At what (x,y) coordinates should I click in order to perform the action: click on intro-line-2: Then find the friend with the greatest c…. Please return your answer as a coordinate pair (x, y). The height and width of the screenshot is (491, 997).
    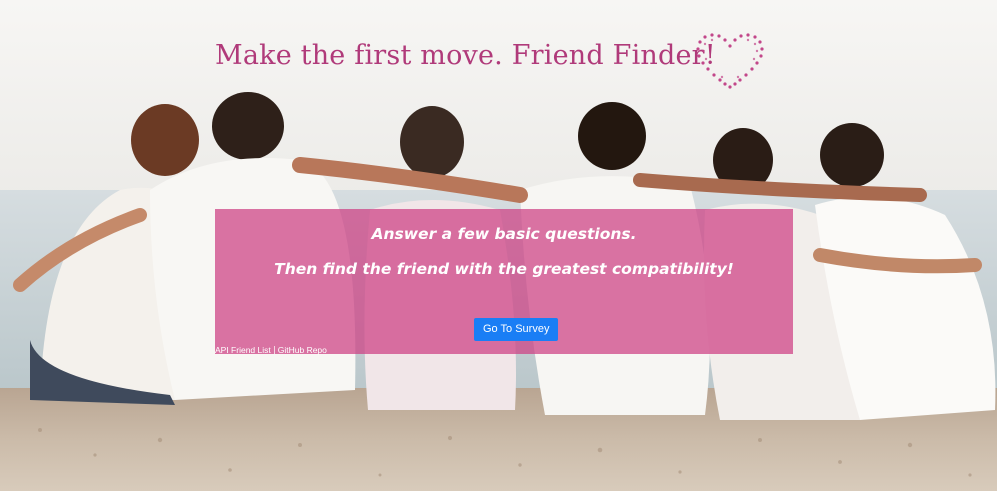
    Looking at the image, I should click on (504, 269).